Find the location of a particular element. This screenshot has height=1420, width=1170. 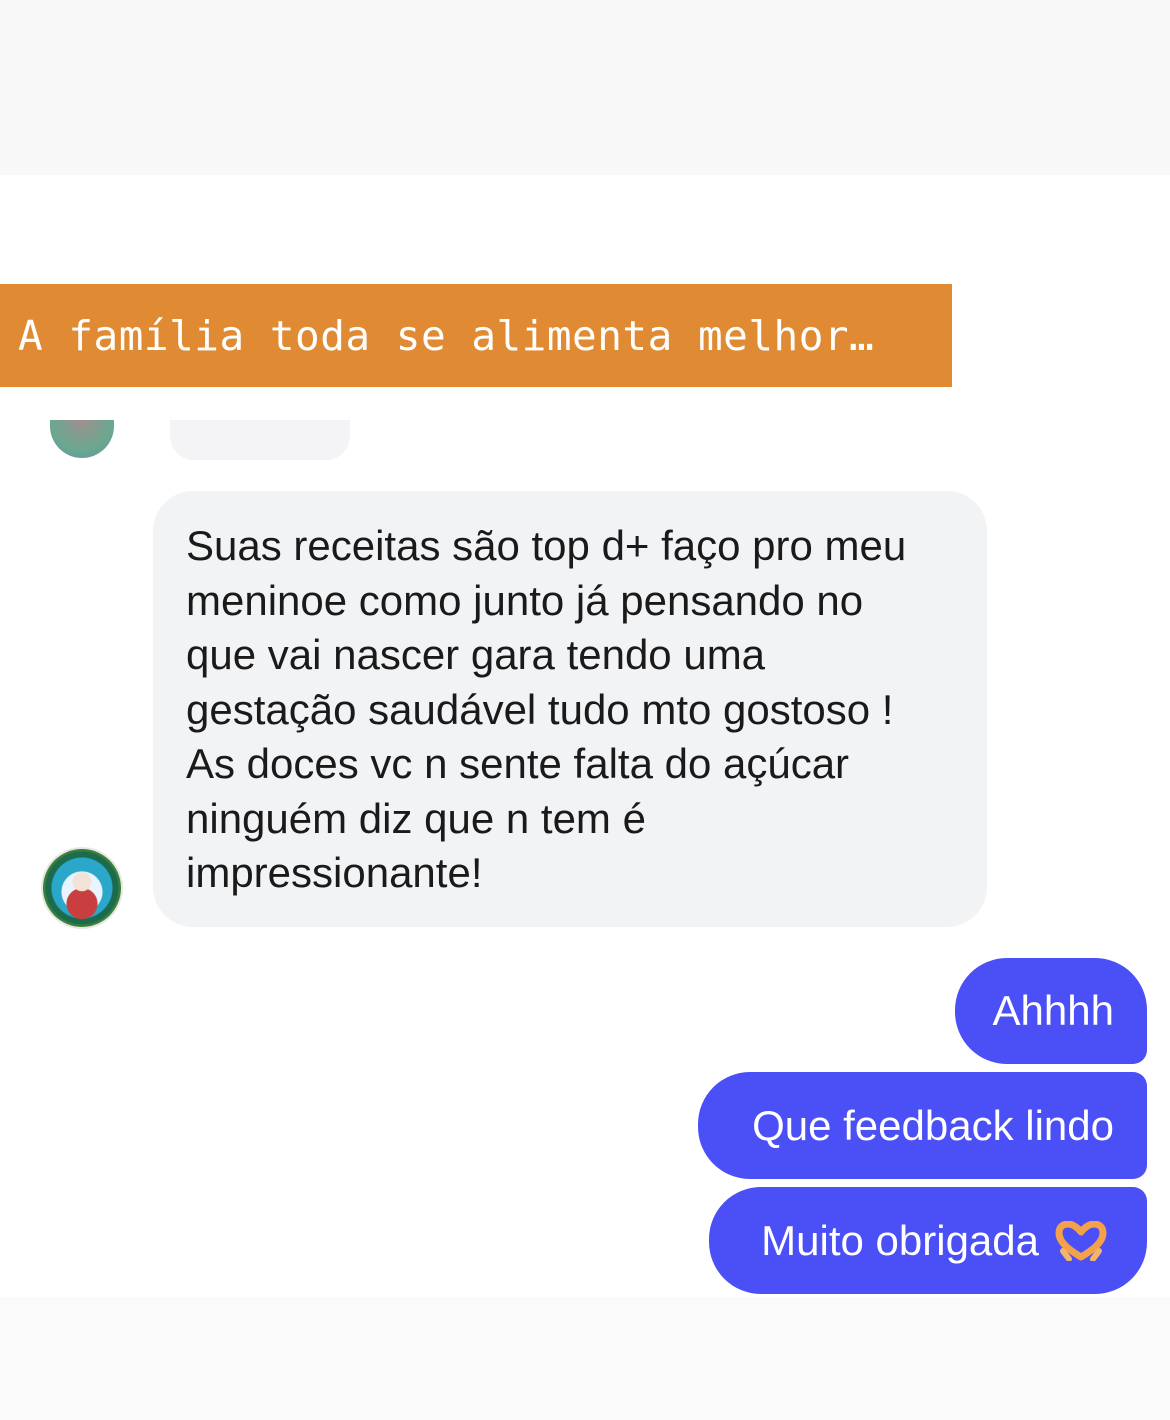

outgoing-message-text: Que feedback lindo is located at coordinates (933, 1125).